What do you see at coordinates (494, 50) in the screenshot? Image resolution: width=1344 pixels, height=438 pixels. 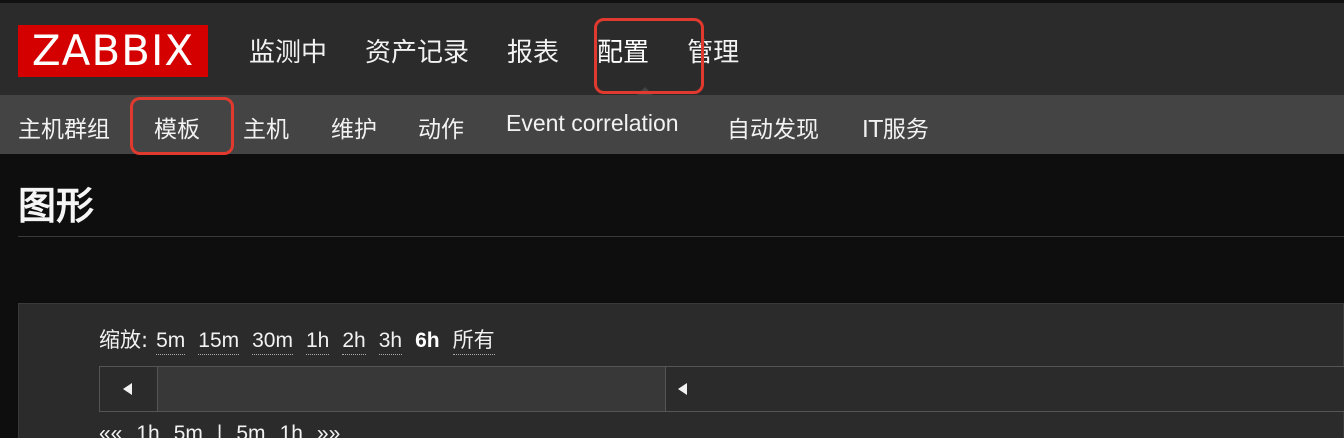 I see `main-menu: 监测中 资产记录 报表 配置 管理` at bounding box center [494, 50].